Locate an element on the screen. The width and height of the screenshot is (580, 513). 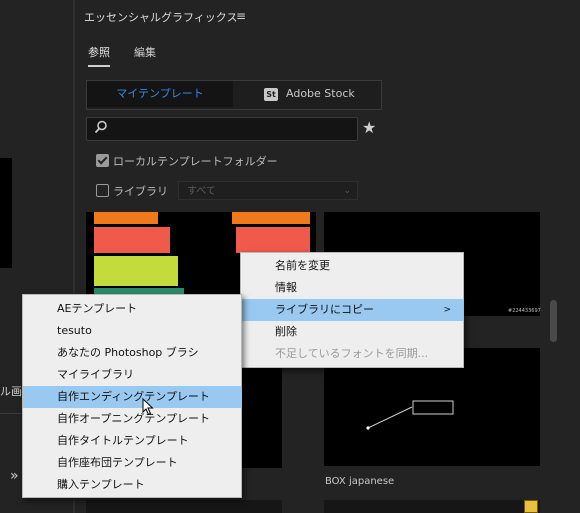
chevron-right-icon: > is located at coordinates (447, 310).